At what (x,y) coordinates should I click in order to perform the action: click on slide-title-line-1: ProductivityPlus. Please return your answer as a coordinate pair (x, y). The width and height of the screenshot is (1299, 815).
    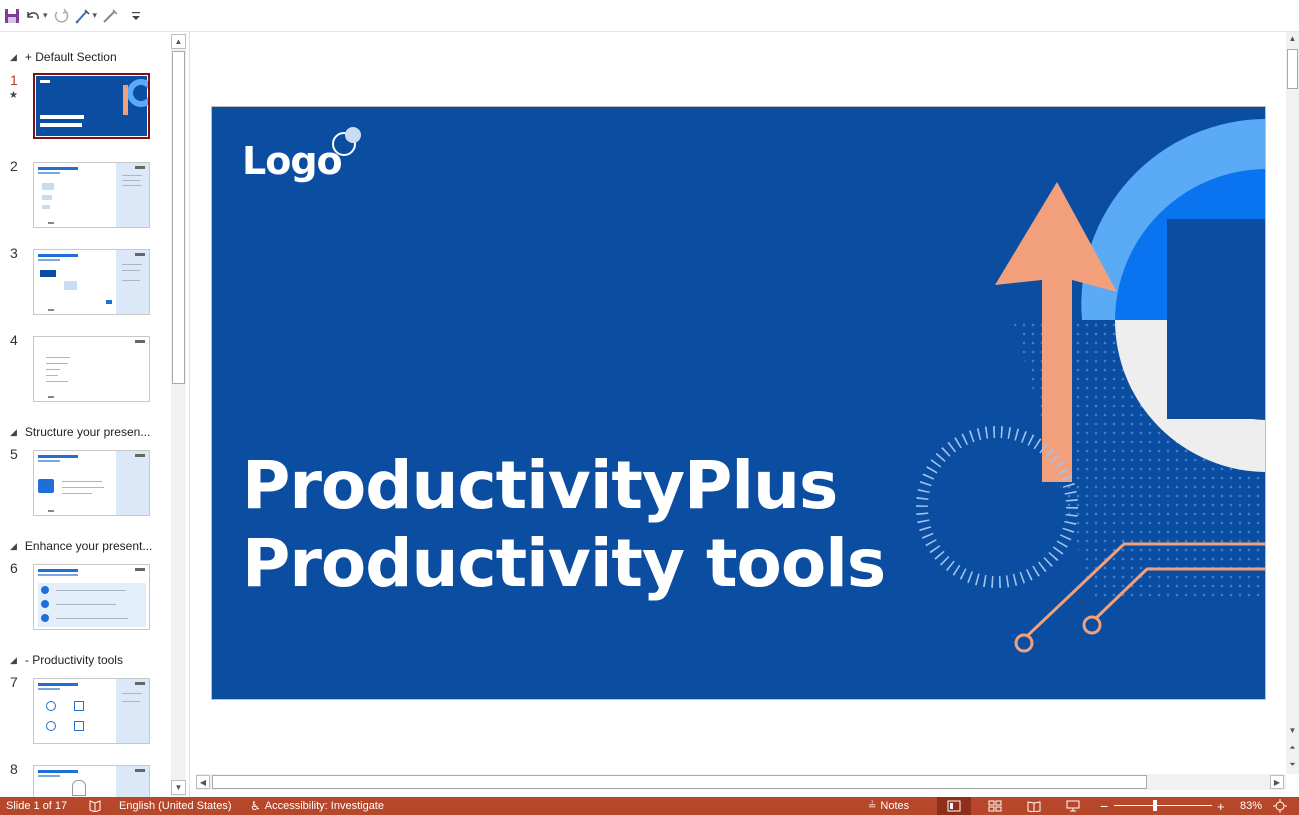
    Looking at the image, I should click on (540, 485).